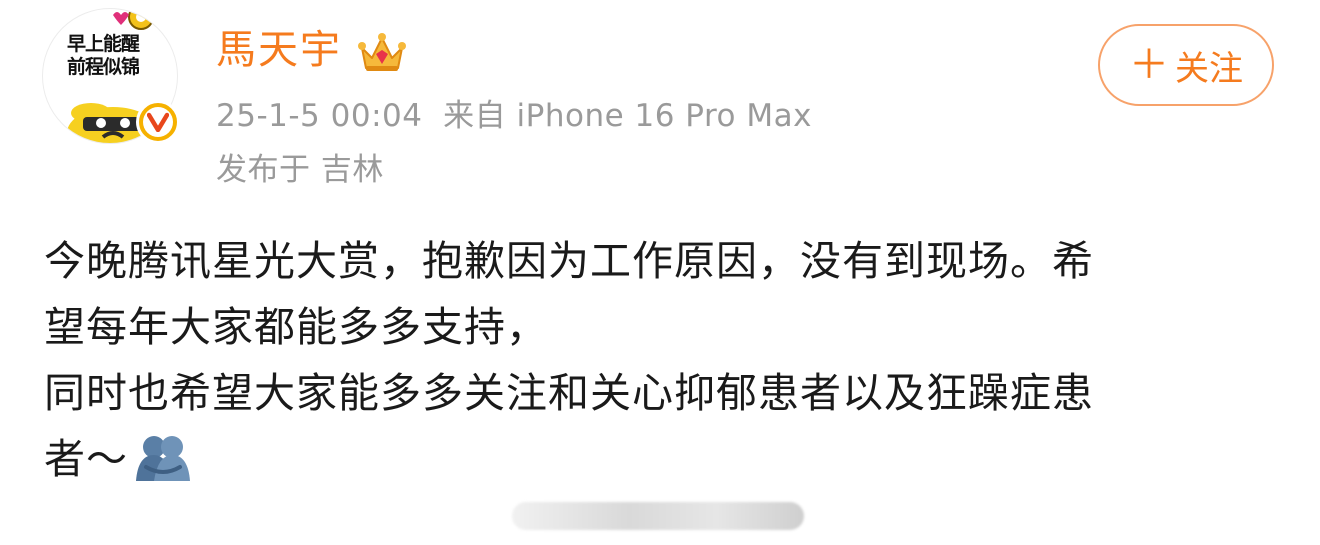 This screenshot has height=545, width=1320. What do you see at coordinates (163, 458) in the screenshot?
I see `hug-icon` at bounding box center [163, 458].